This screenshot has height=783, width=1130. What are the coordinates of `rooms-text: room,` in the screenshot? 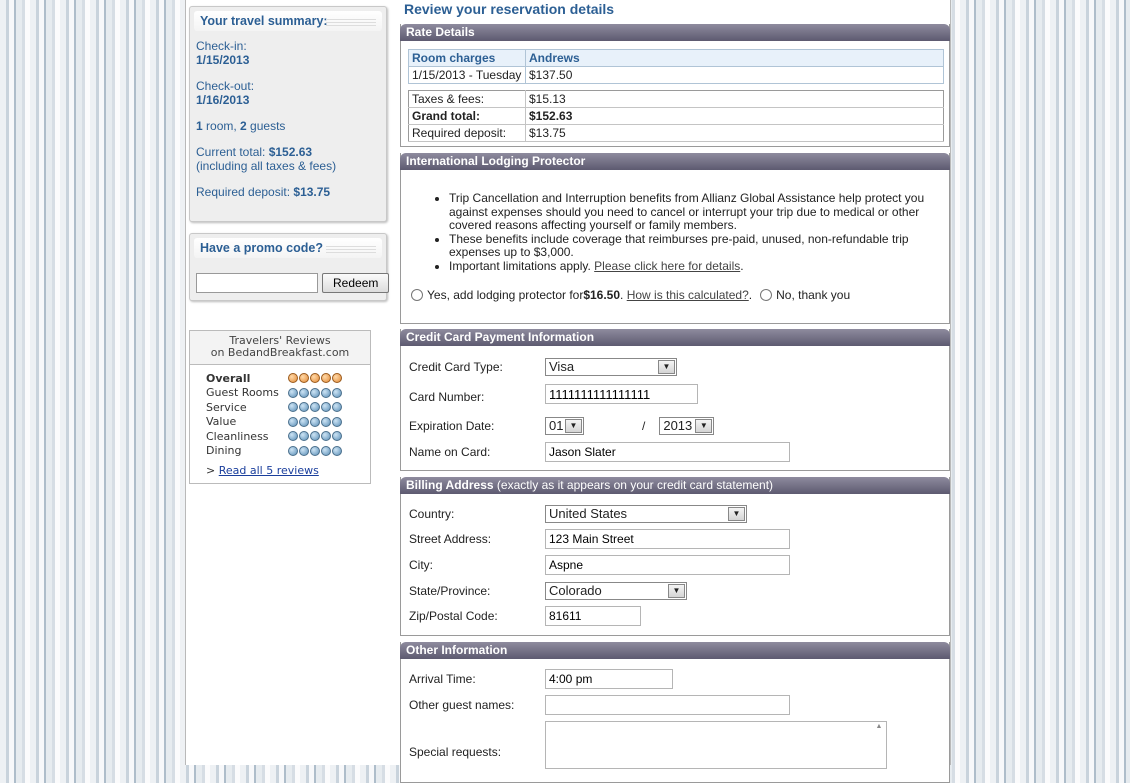 It's located at (221, 126).